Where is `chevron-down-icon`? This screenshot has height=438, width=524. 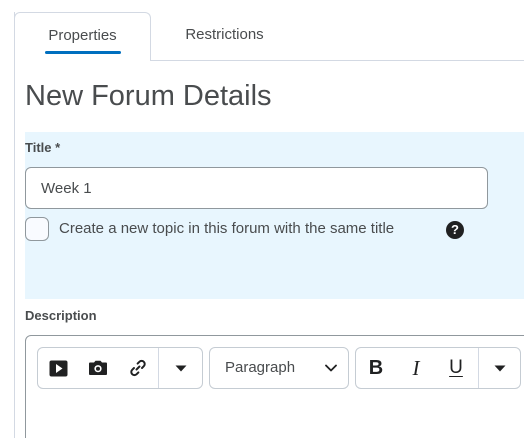 chevron-down-icon is located at coordinates (331, 368).